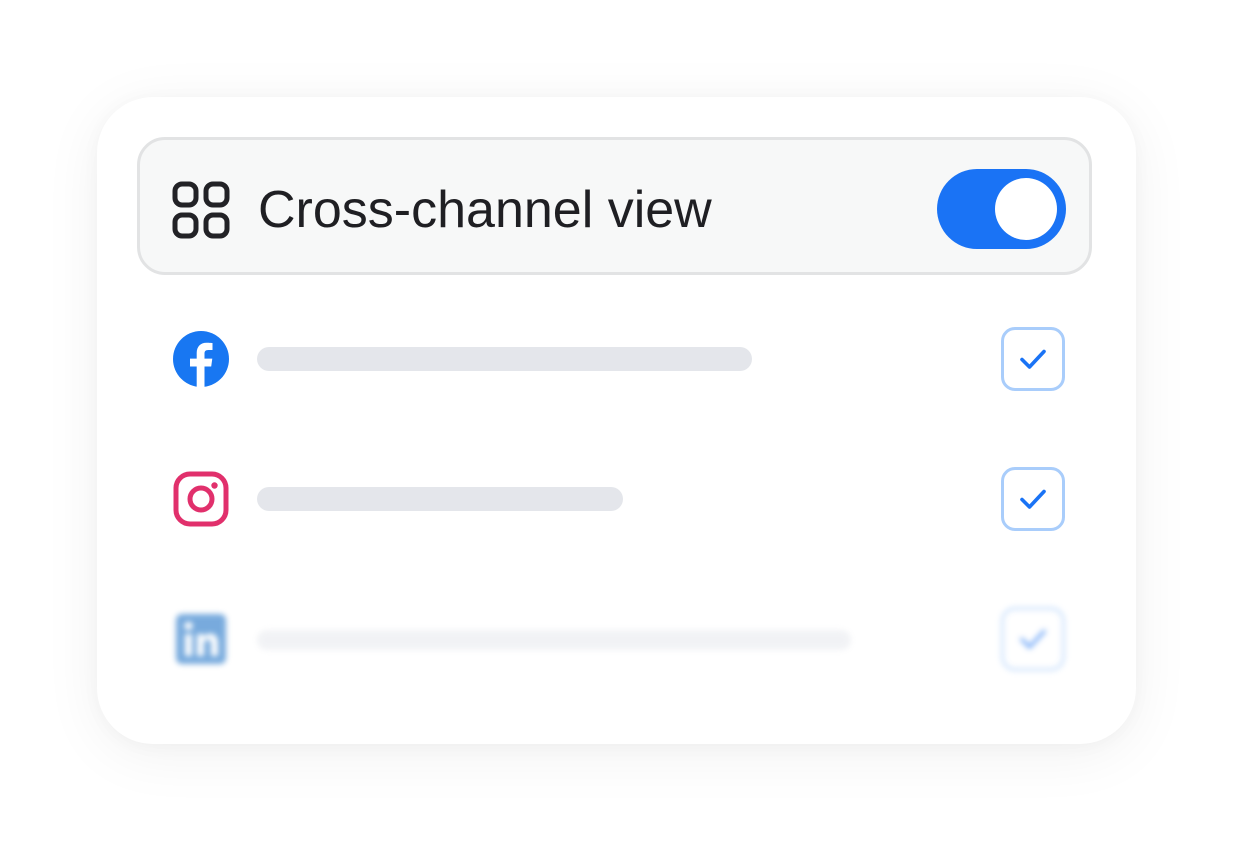 This screenshot has width=1234, height=842. I want to click on linkedin-checkbox, so click(1033, 639).